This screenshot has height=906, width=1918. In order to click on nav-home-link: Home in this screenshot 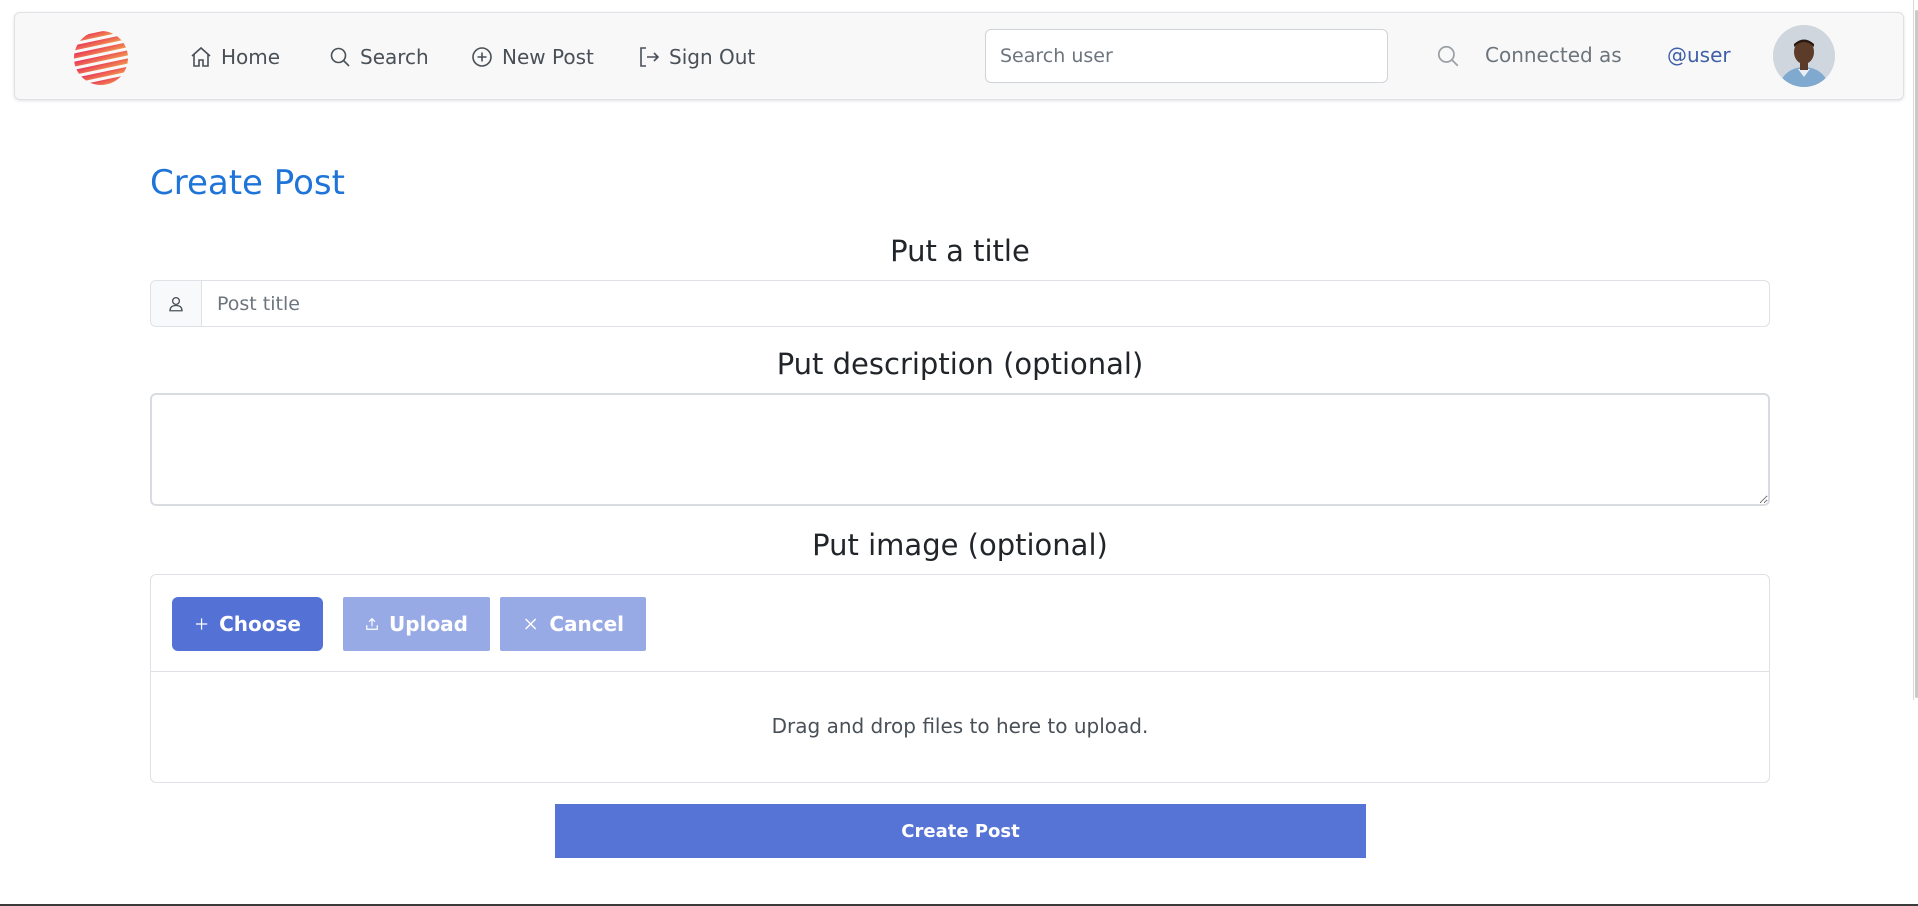, I will do `click(234, 57)`.